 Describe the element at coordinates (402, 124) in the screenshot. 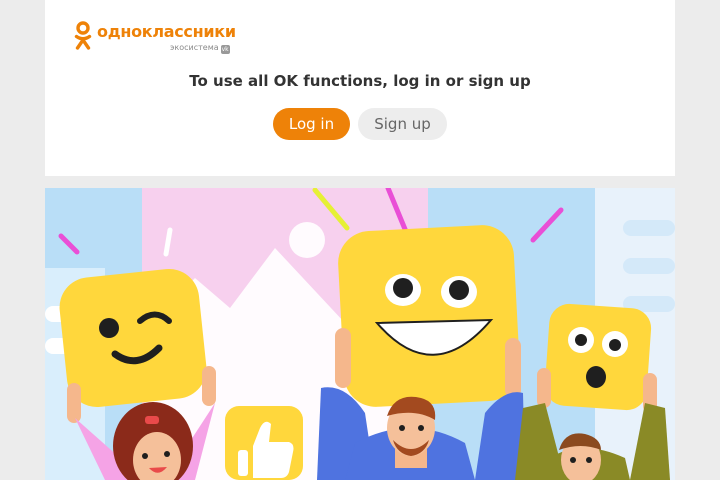

I see `signup-button: Sign up` at that location.